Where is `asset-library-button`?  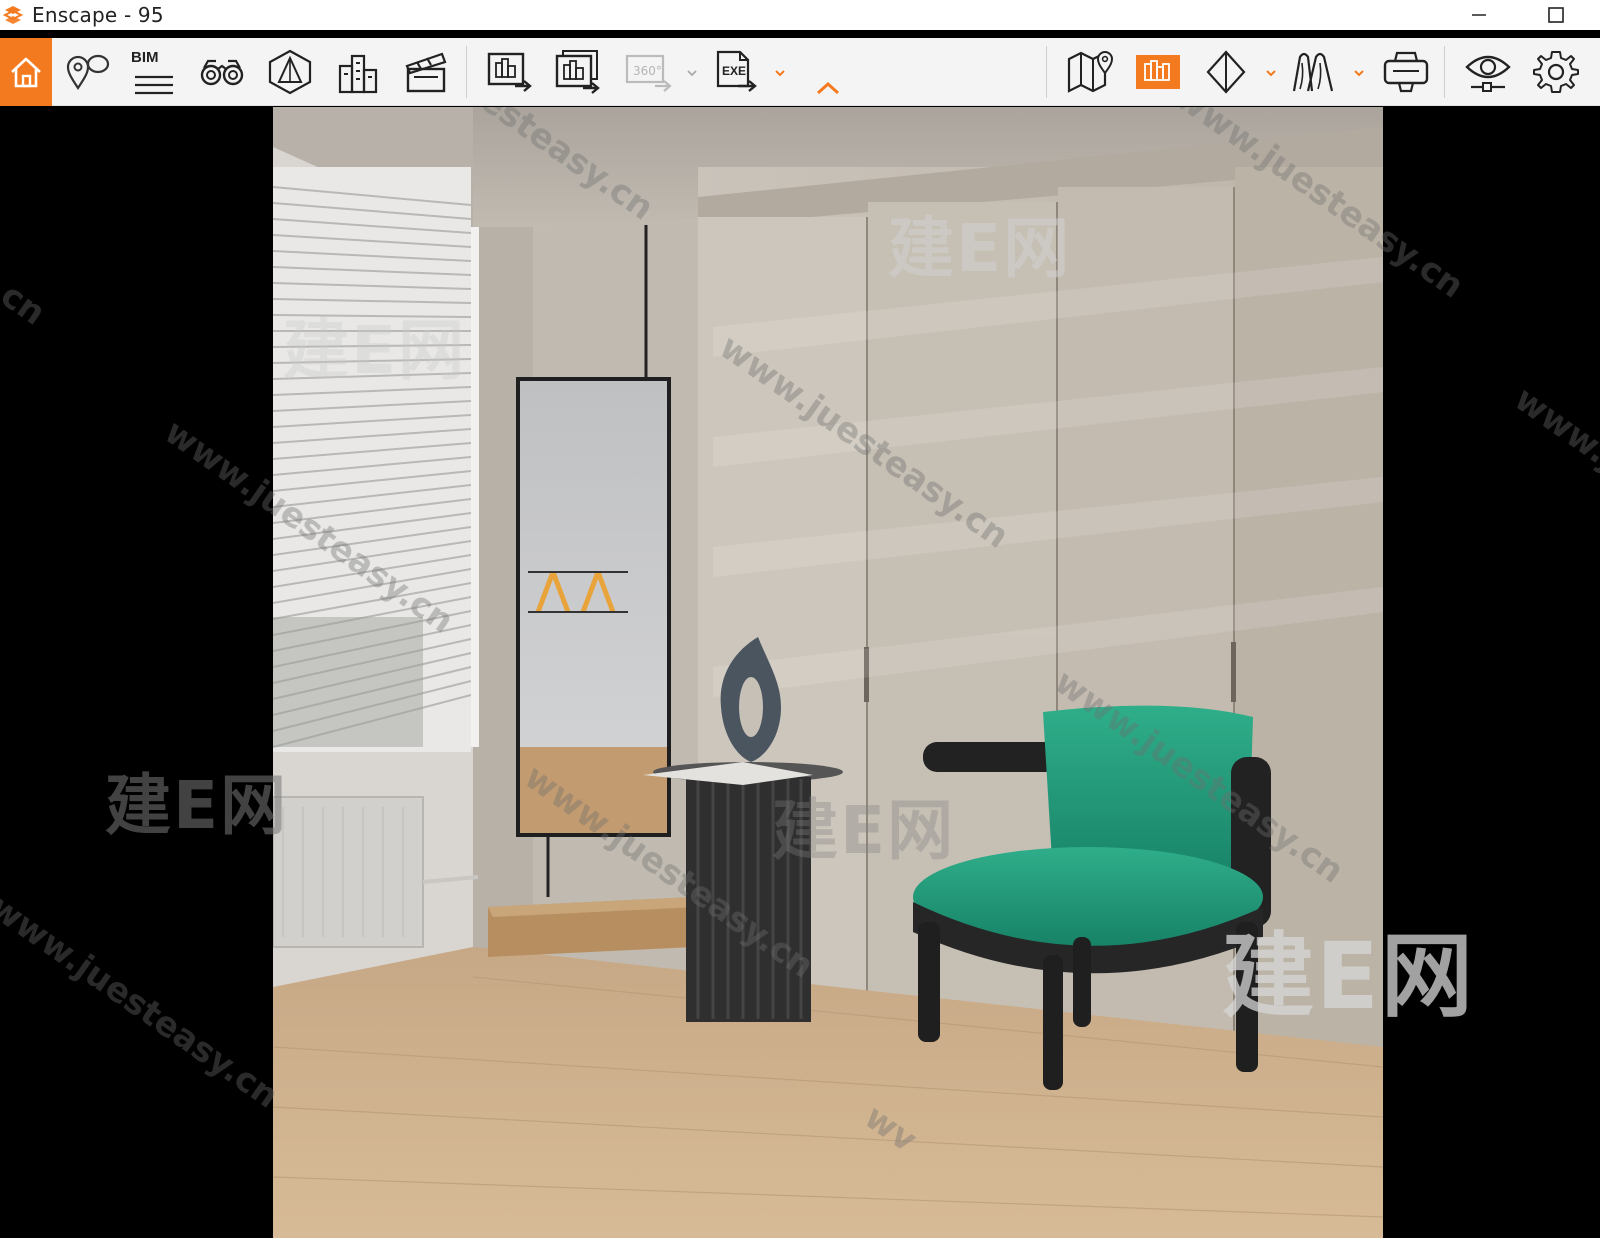
asset-library-button is located at coordinates (1158, 72).